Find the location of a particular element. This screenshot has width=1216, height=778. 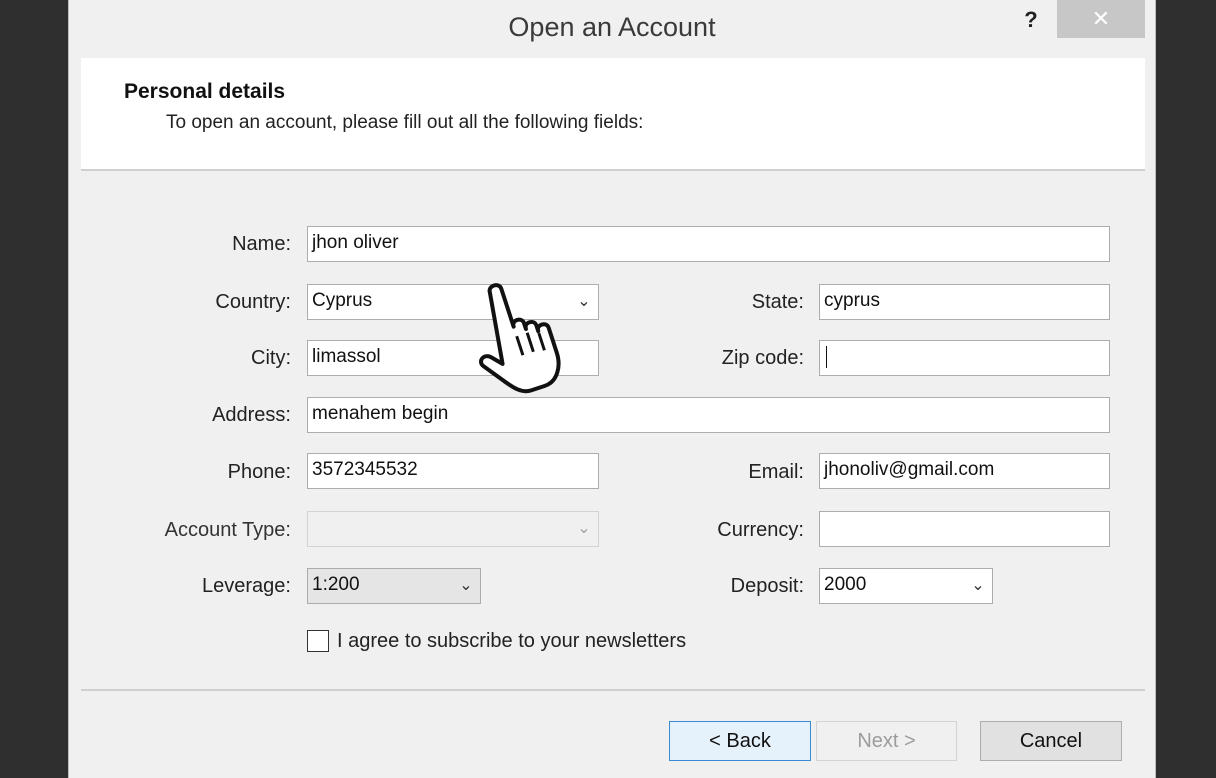

email-input: jhonoliv@gmail.com is located at coordinates (964, 471).